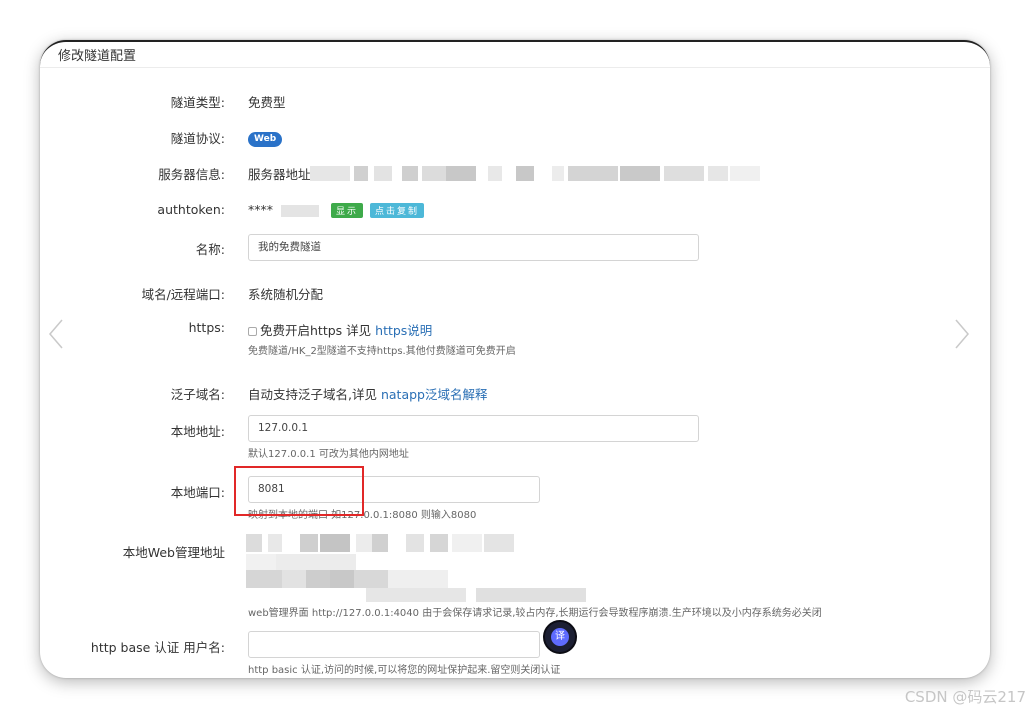 The image size is (1030, 716). What do you see at coordinates (382, 351) in the screenshot?
I see `https-hint: 免费隧道/HK_2型隧道不支持https.其他付费隧道可免费开启` at bounding box center [382, 351].